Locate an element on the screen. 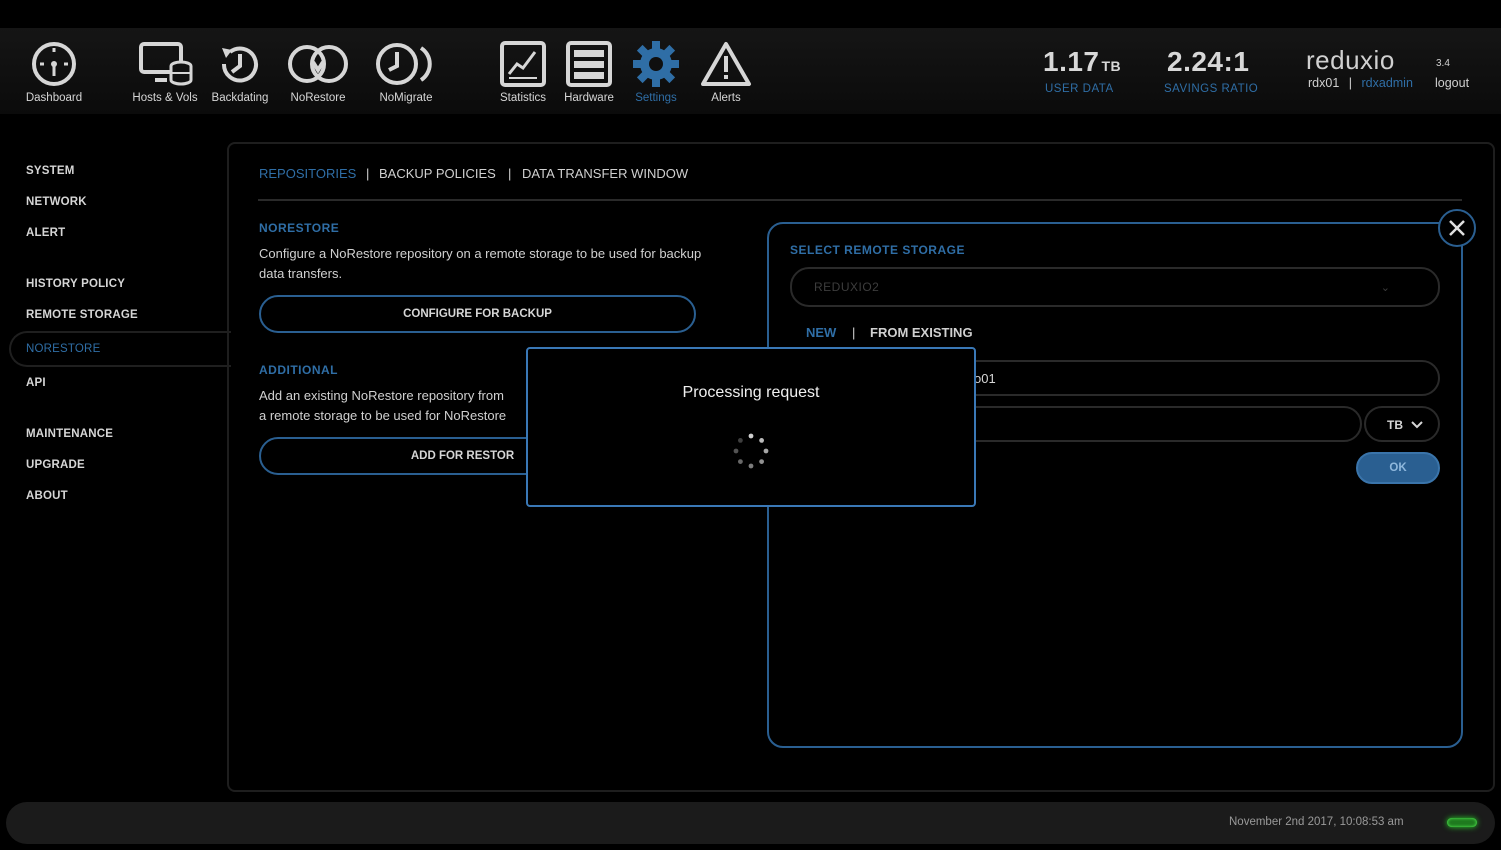 Image resolution: width=1501 pixels, height=850 pixels. sidebar-item-network: NETWORK is located at coordinates (56, 202).